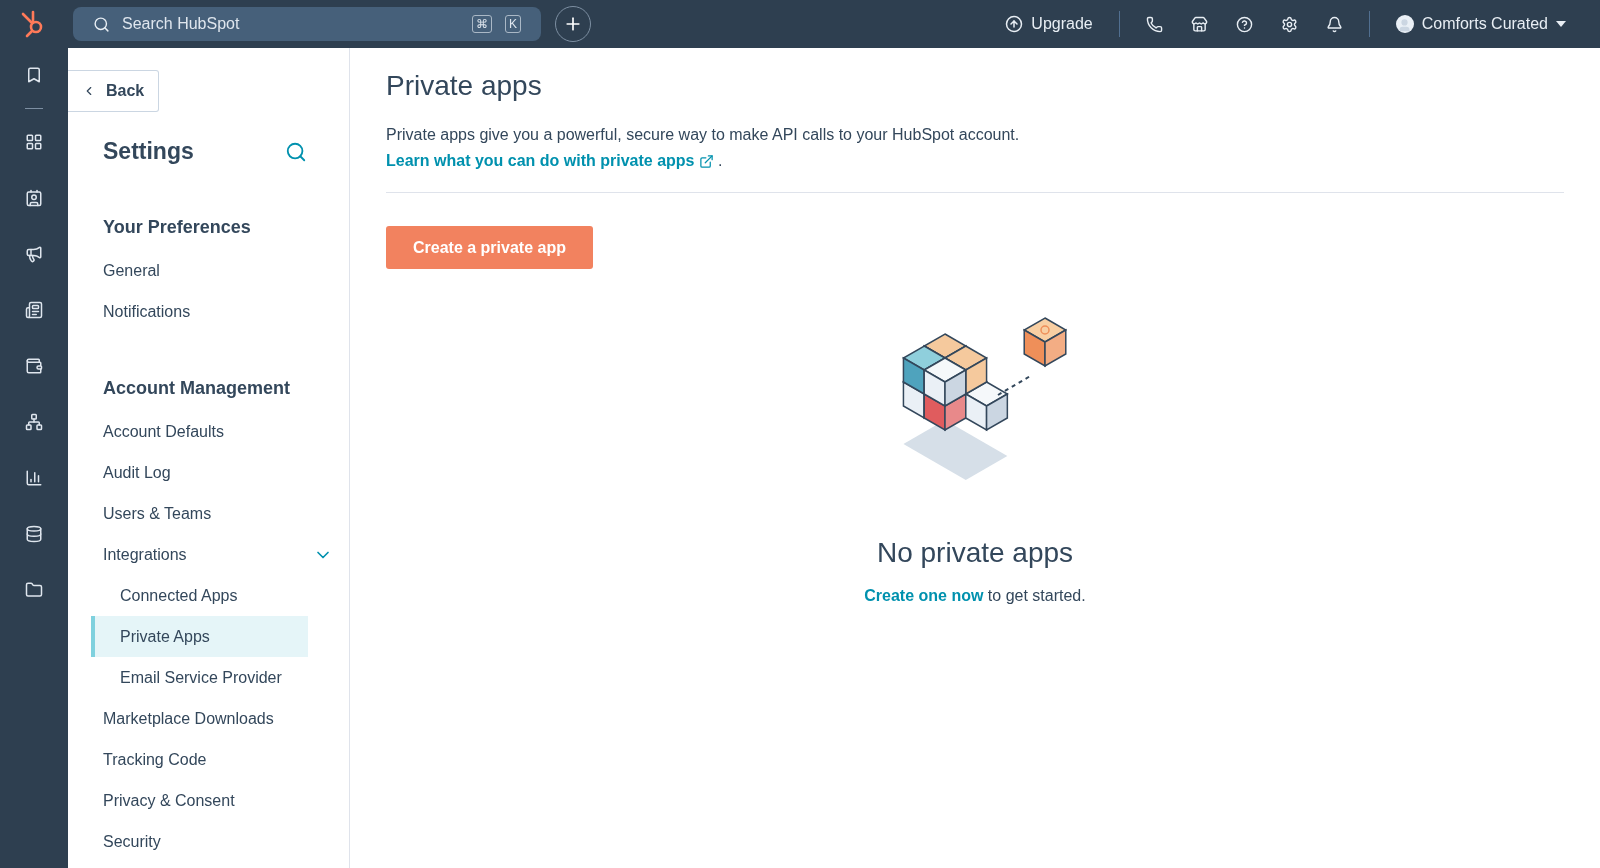 This screenshot has width=1600, height=868. What do you see at coordinates (34, 75) in the screenshot?
I see `bookmark-icon` at bounding box center [34, 75].